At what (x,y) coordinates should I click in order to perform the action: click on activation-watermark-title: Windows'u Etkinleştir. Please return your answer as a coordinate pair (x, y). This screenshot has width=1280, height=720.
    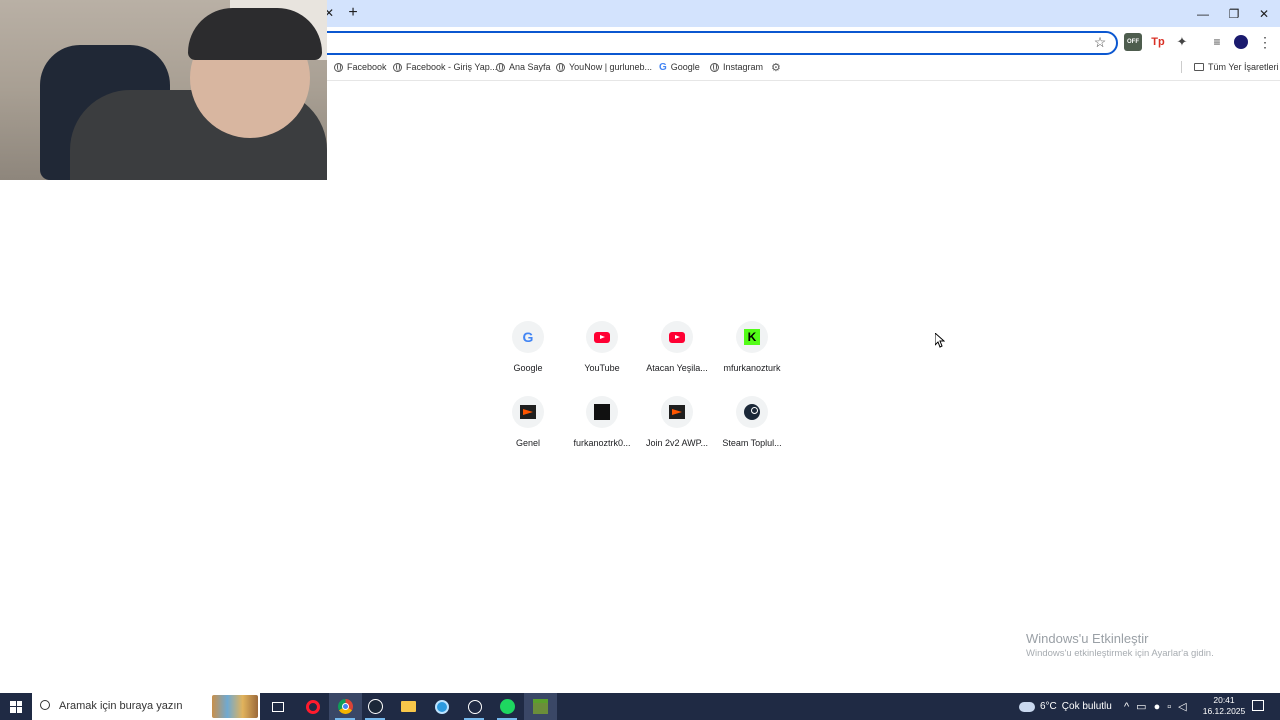
    Looking at the image, I should click on (1087, 638).